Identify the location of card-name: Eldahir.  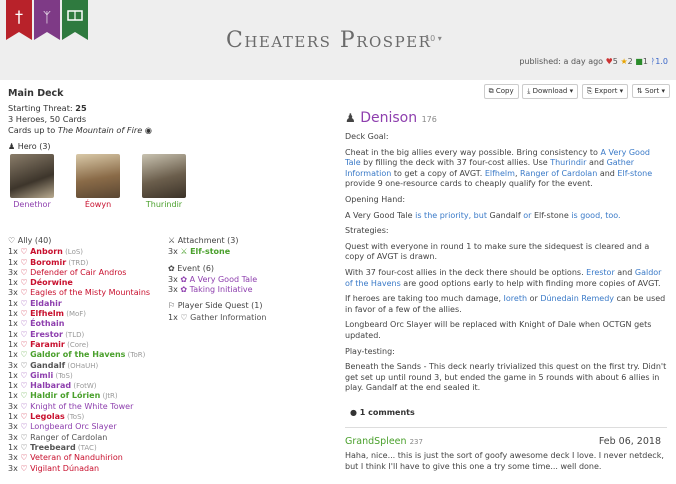
(46, 303).